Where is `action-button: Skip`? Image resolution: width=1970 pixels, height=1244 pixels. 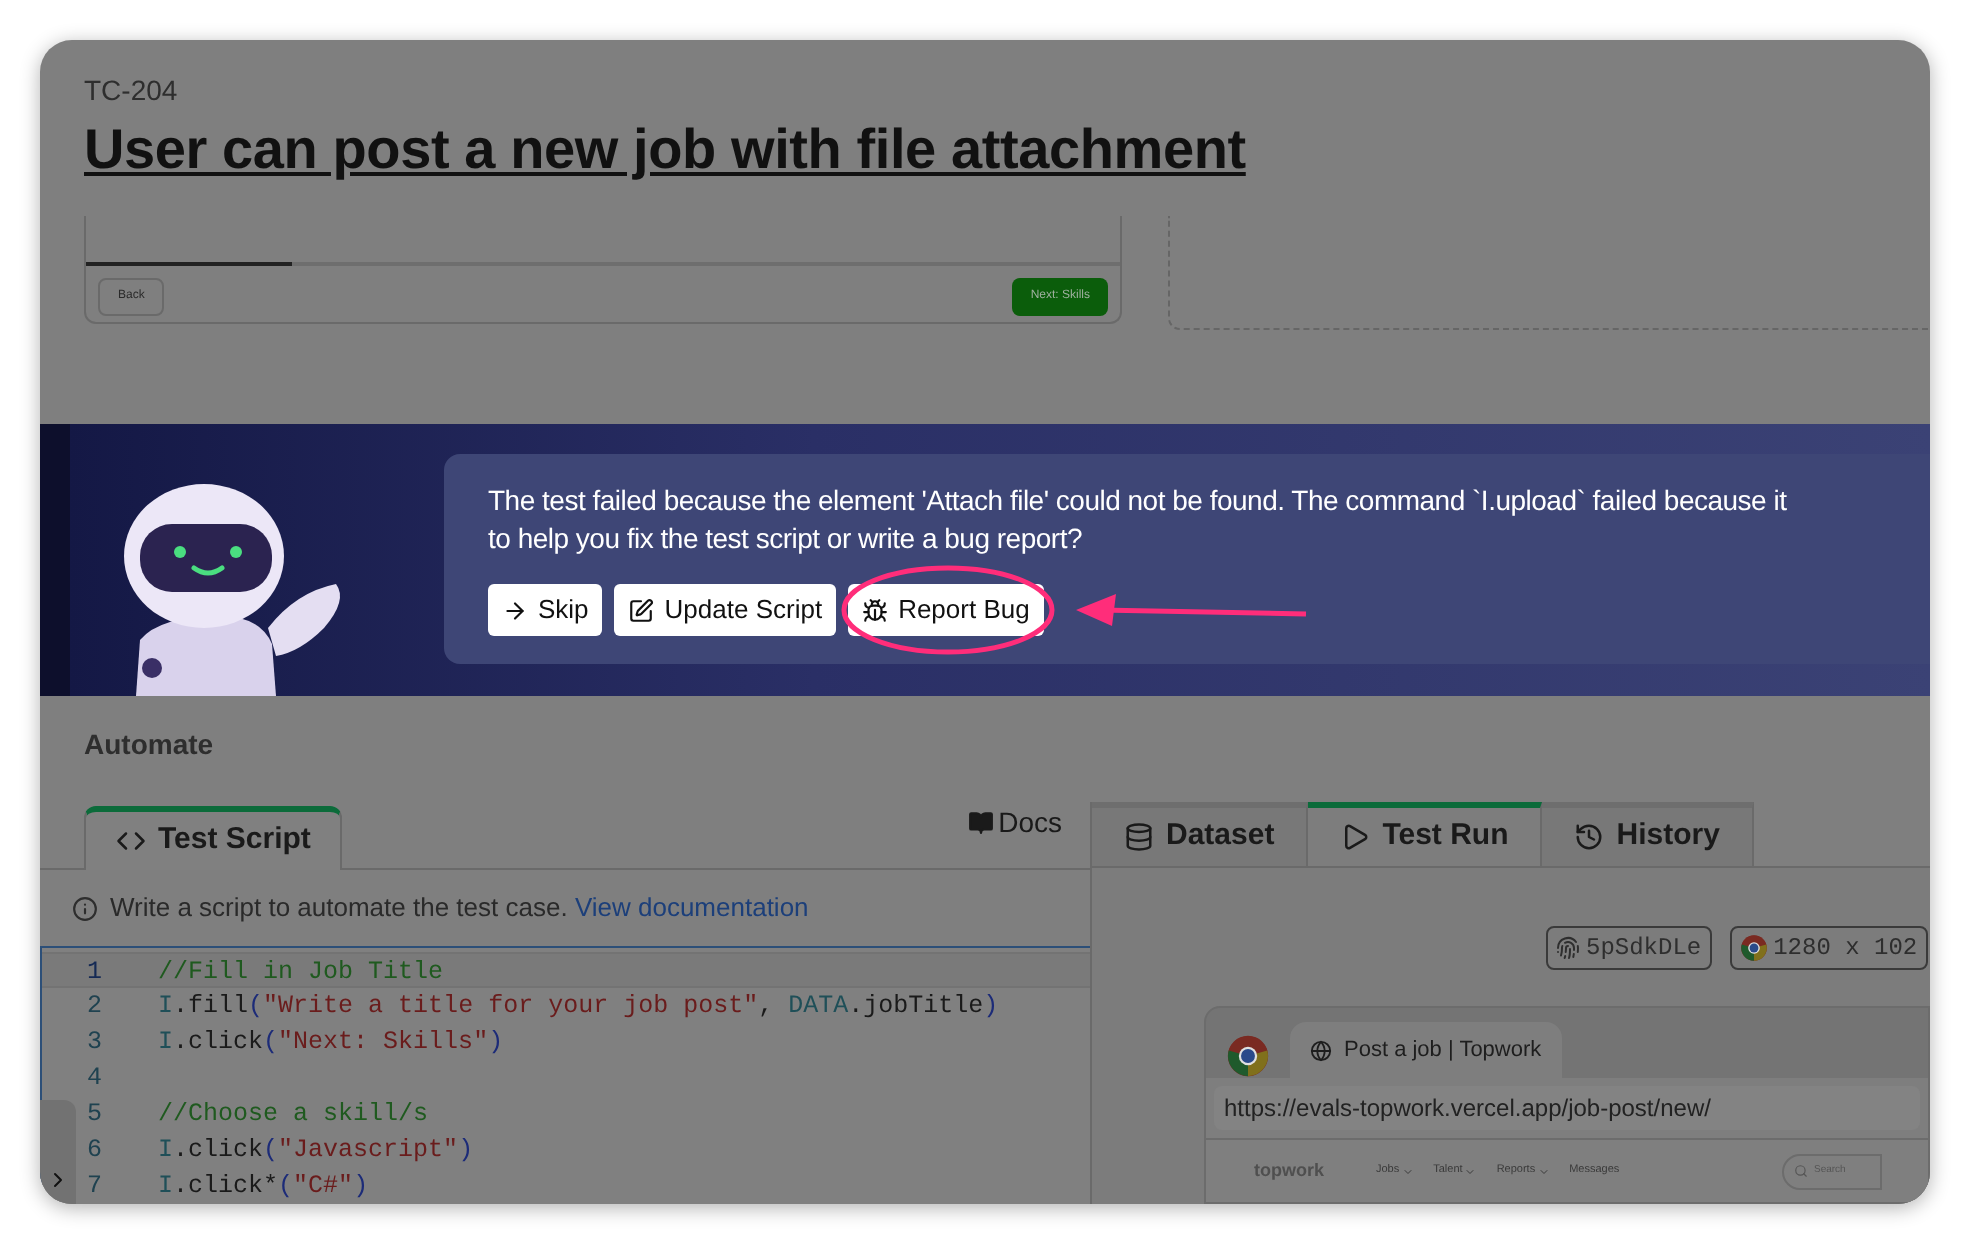 action-button: Skip is located at coordinates (545, 610).